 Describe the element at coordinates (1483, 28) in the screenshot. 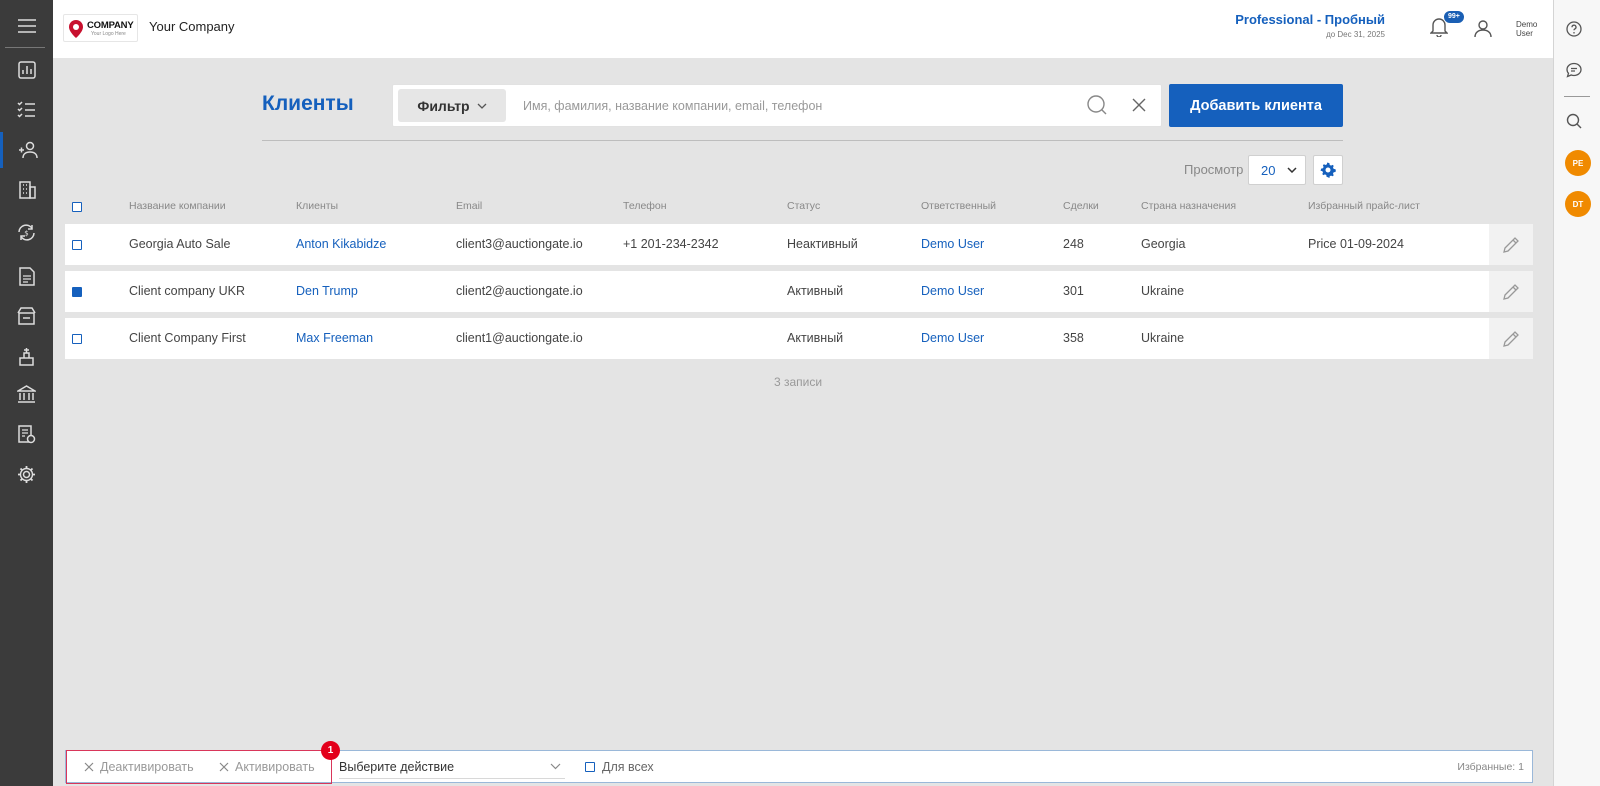

I see `user-icon` at that location.